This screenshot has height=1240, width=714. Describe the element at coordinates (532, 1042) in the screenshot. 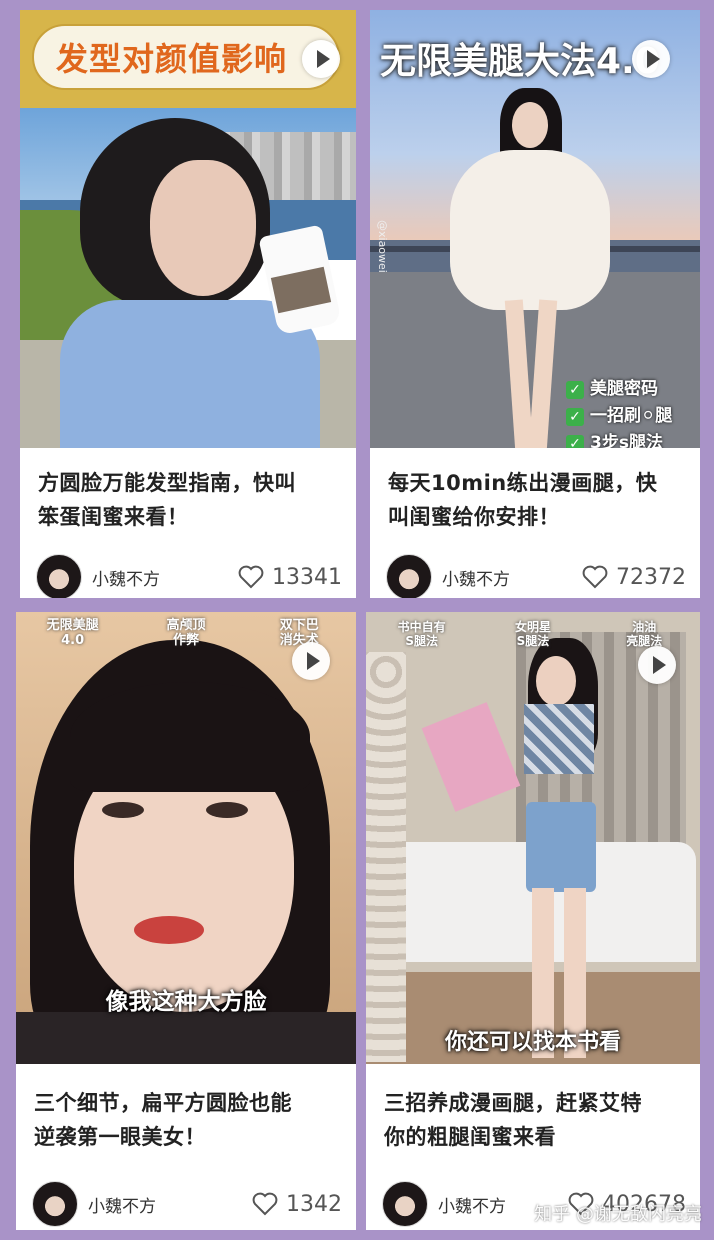

I see `thumbnail-caption: 你还可以找本书看` at that location.